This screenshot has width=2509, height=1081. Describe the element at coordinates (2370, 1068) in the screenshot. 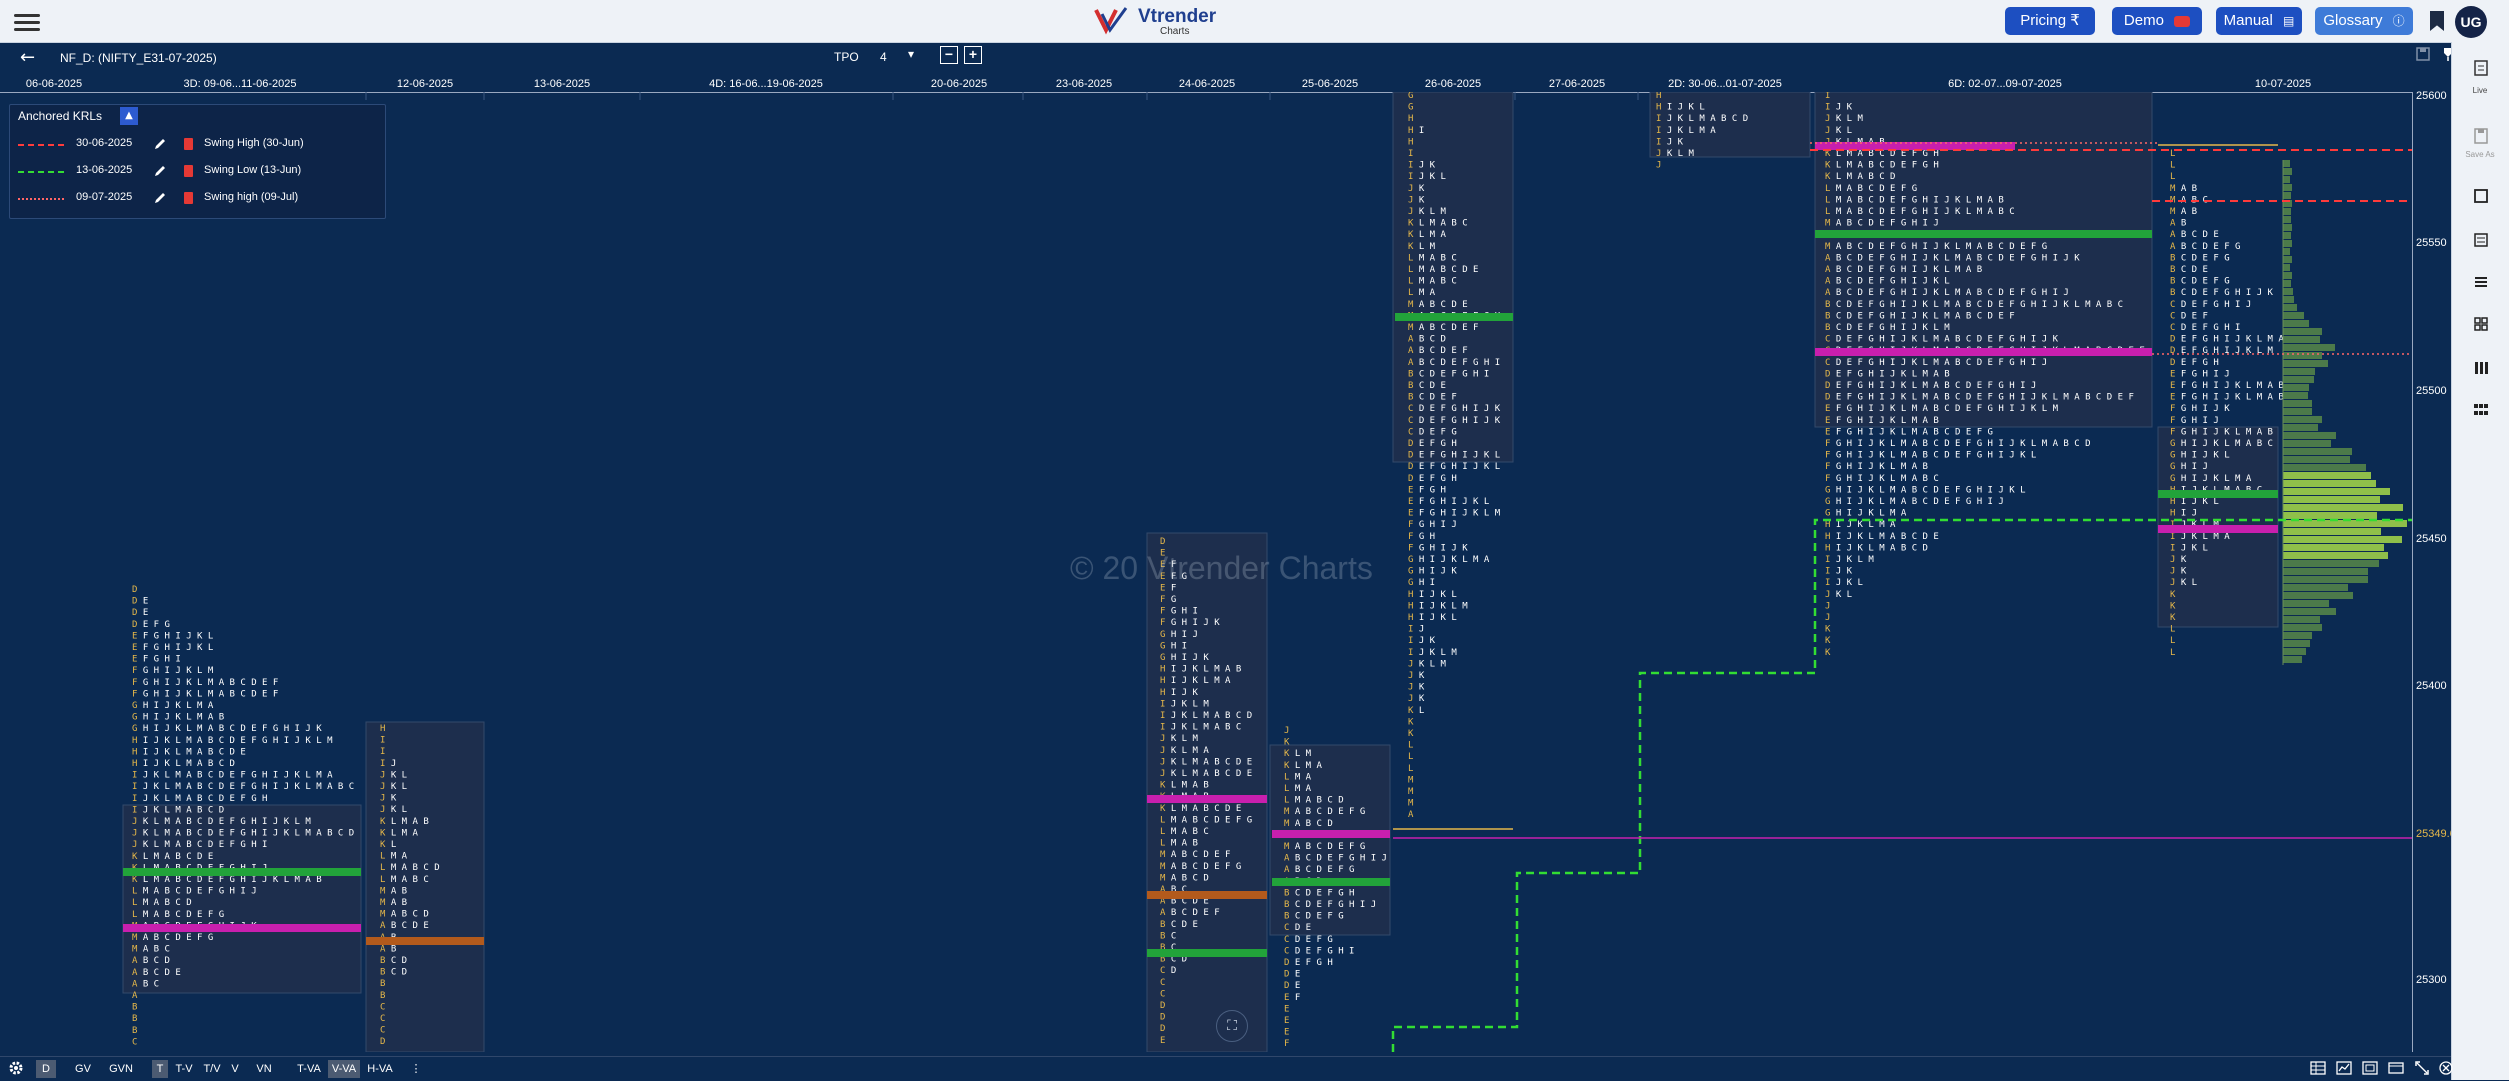

I see `layout-icon` at that location.